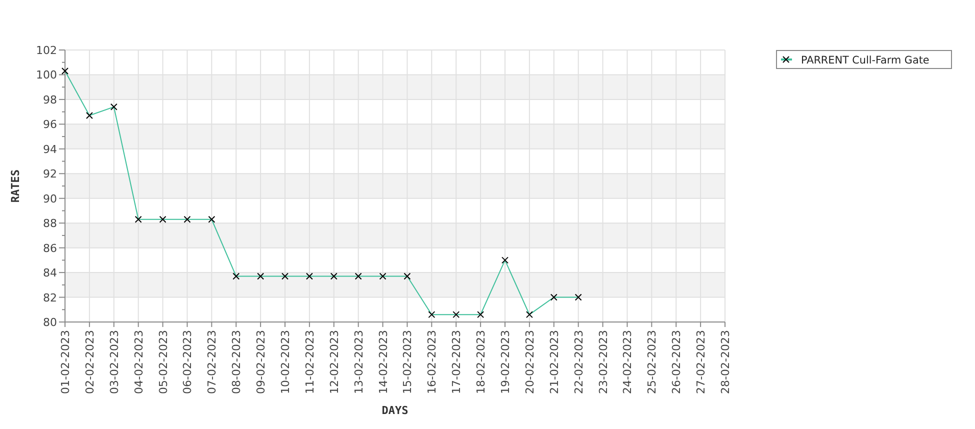 This screenshot has height=429, width=975. I want to click on x-tick-label: 17-02-2023, so click(457, 362).